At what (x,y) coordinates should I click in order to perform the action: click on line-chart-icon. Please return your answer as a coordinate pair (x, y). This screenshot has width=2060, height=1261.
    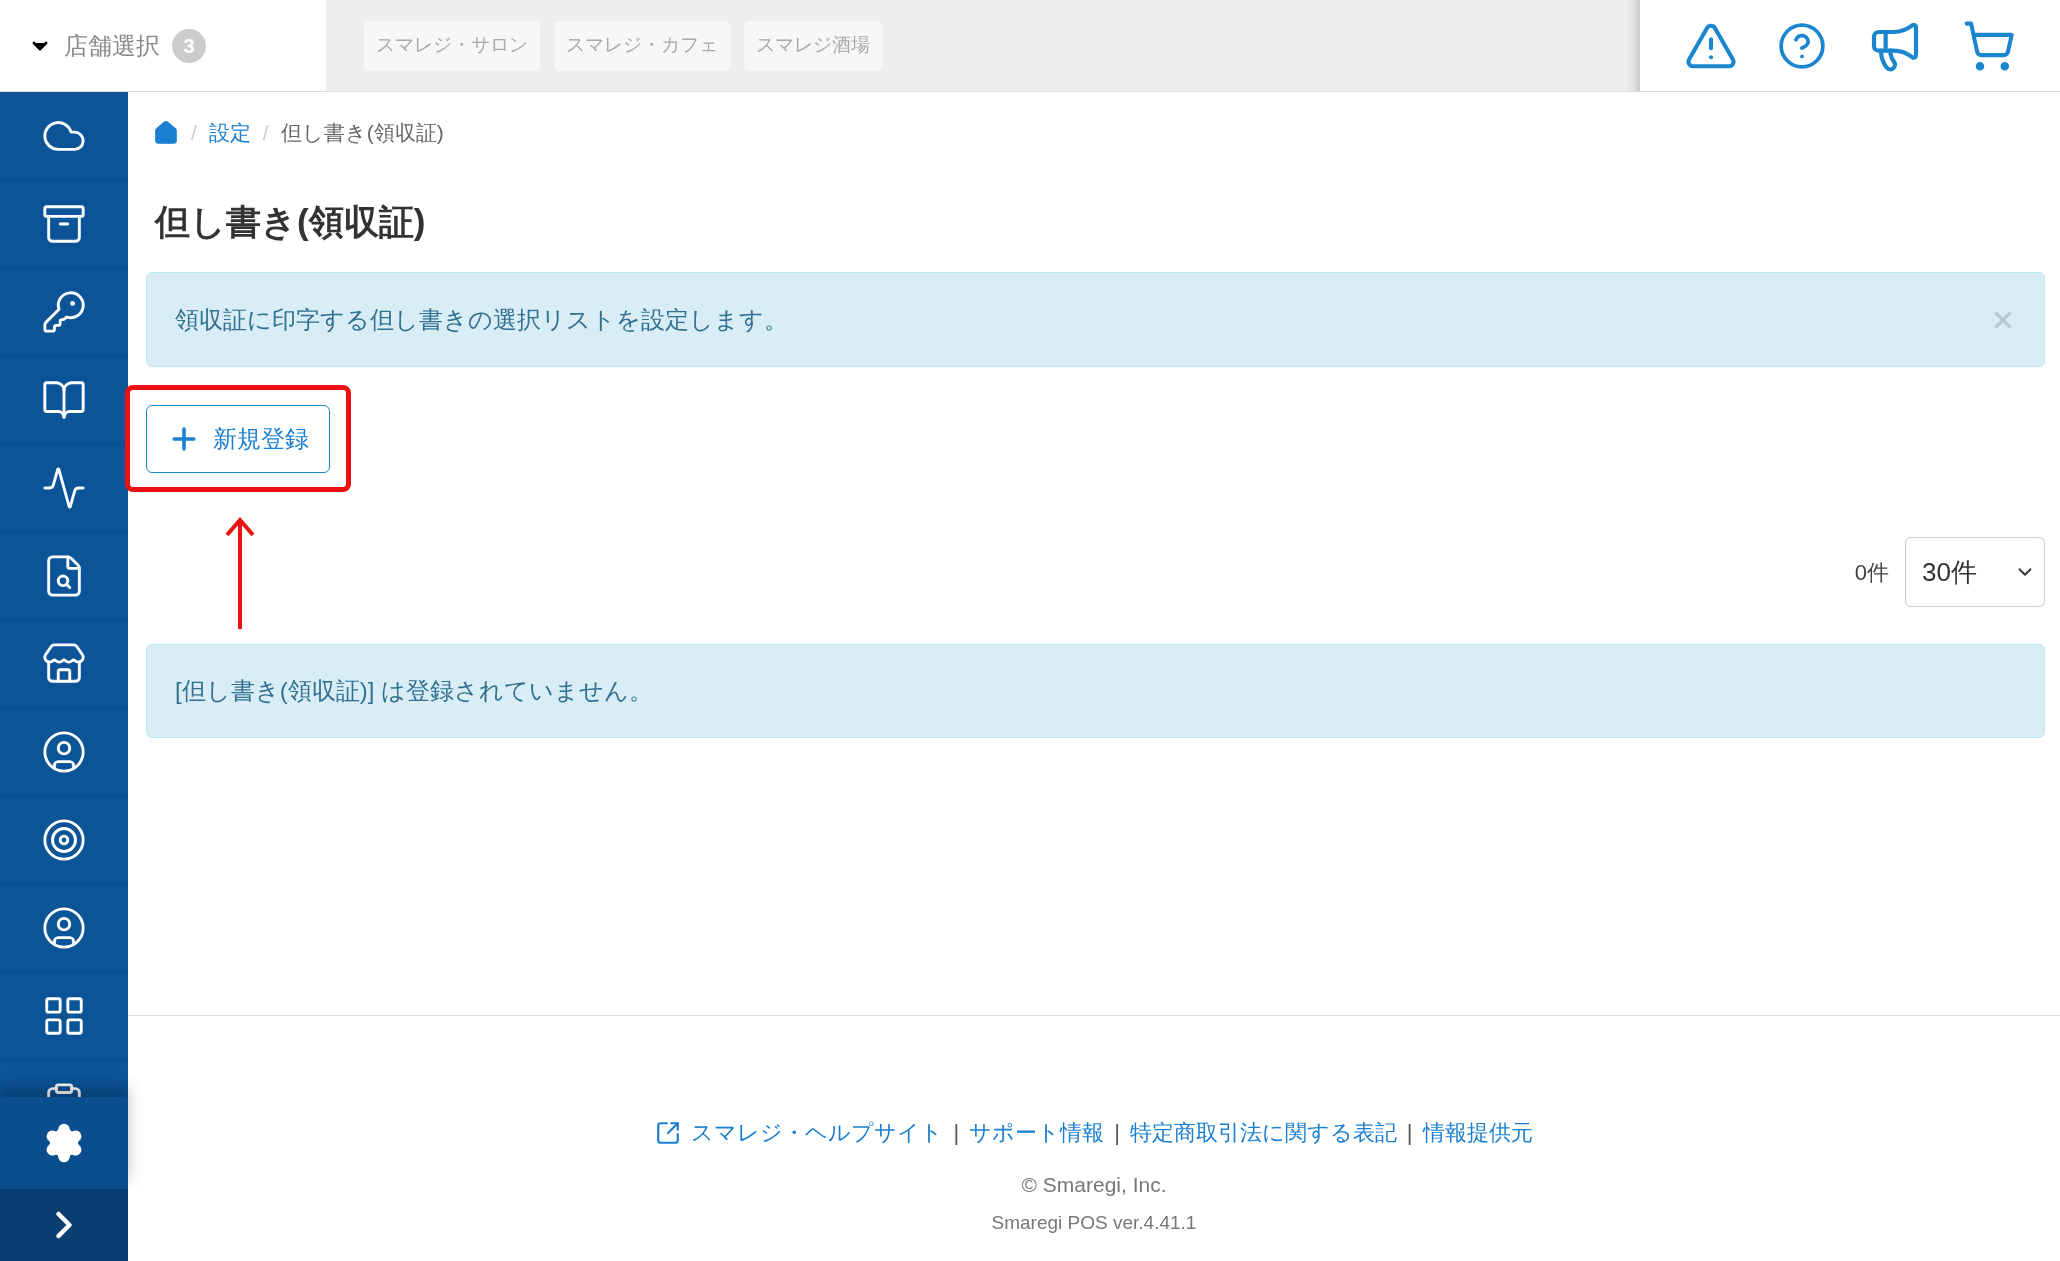
    Looking at the image, I should click on (64, 487).